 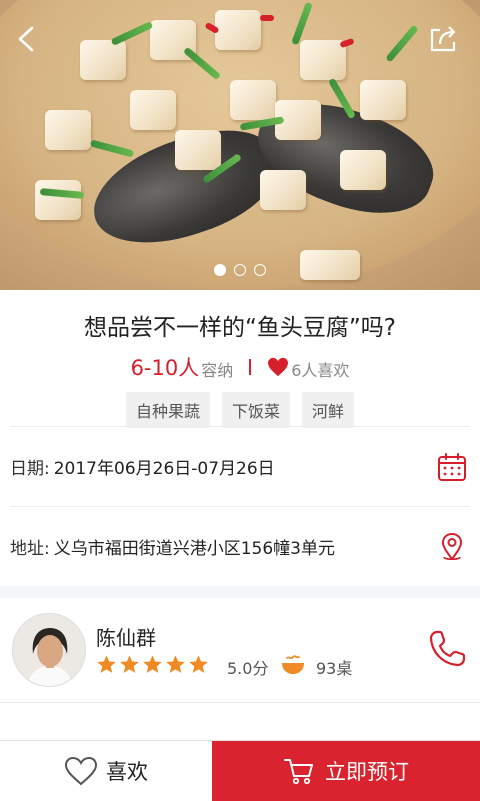 I want to click on date-label: 日期:, so click(x=30, y=469).